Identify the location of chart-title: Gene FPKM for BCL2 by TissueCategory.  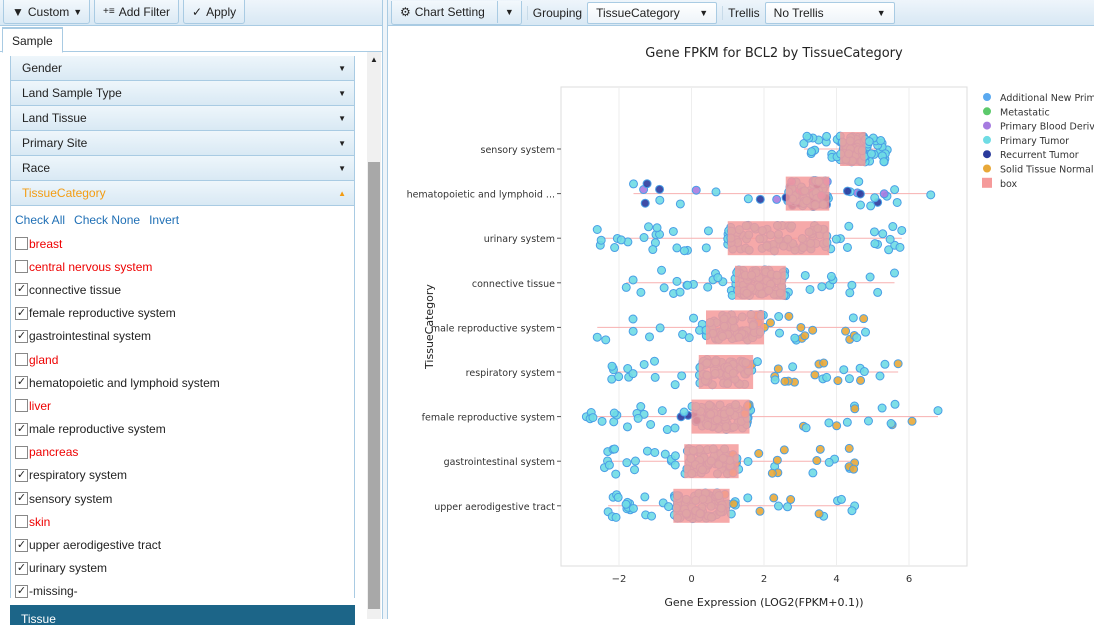
(774, 53).